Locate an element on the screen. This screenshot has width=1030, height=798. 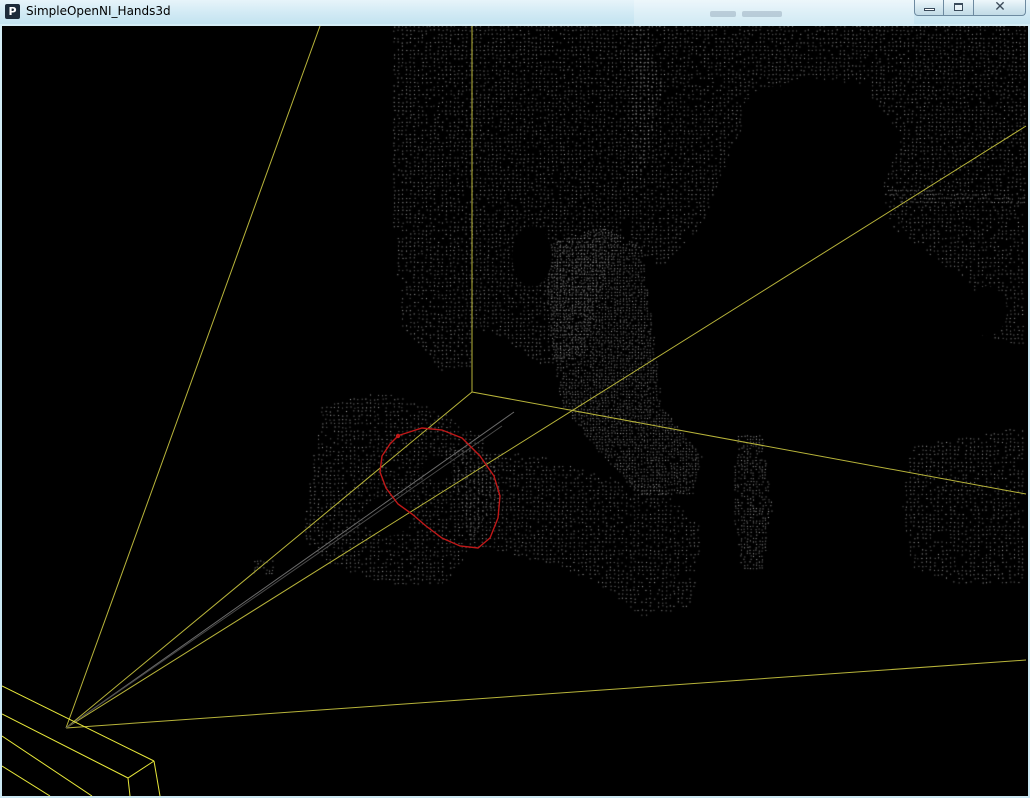
close-button: ✕ is located at coordinates (1000, 8).